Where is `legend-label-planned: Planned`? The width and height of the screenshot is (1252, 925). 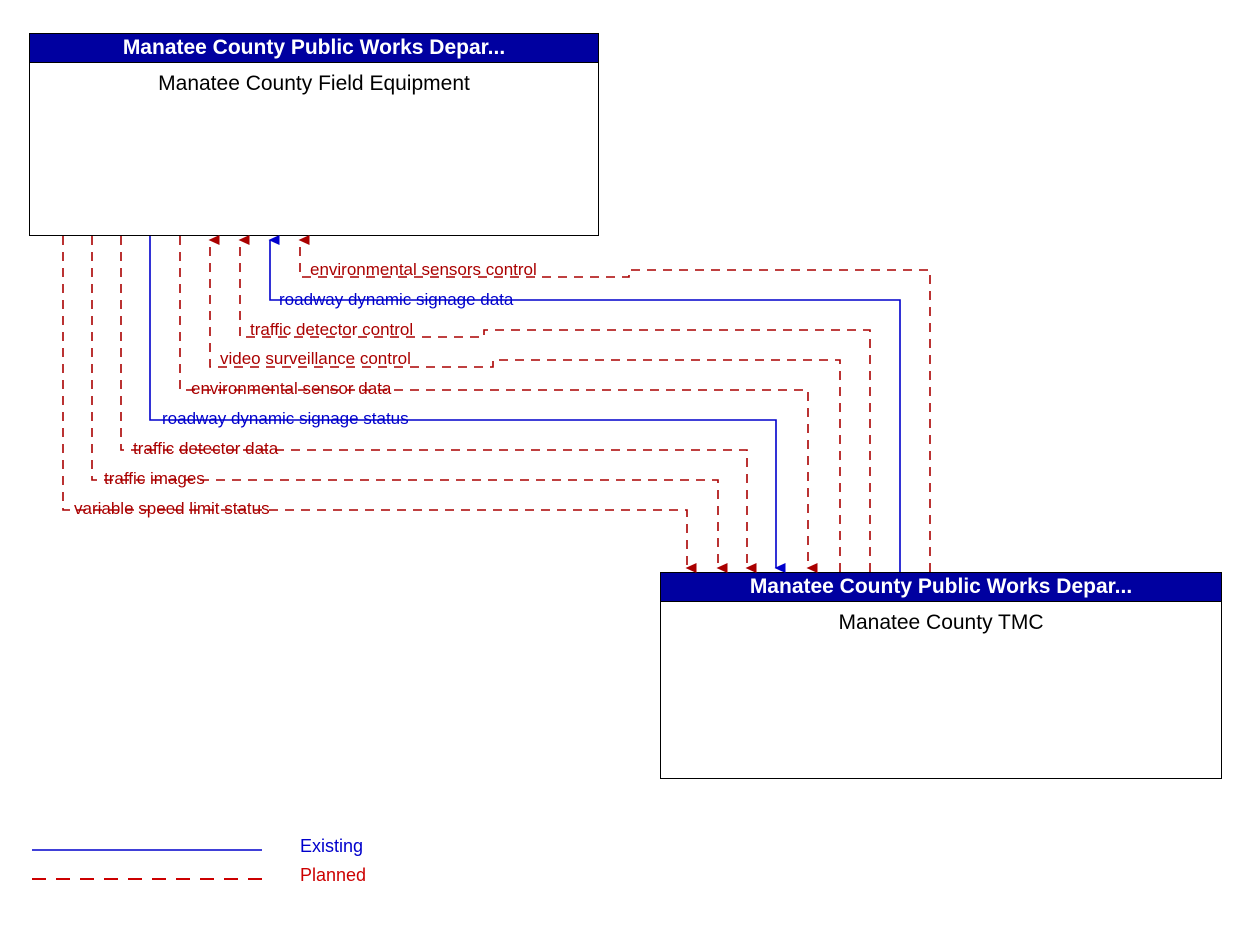 legend-label-planned: Planned is located at coordinates (333, 875).